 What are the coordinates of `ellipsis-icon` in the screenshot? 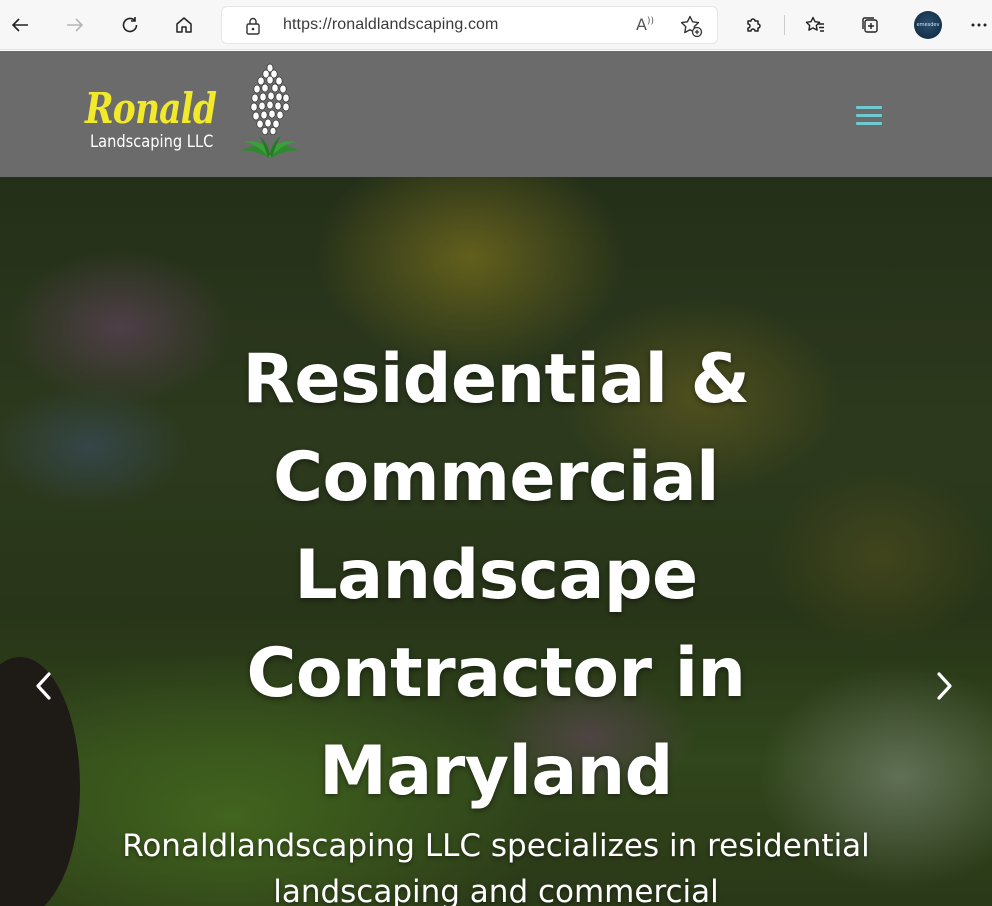 It's located at (979, 25).